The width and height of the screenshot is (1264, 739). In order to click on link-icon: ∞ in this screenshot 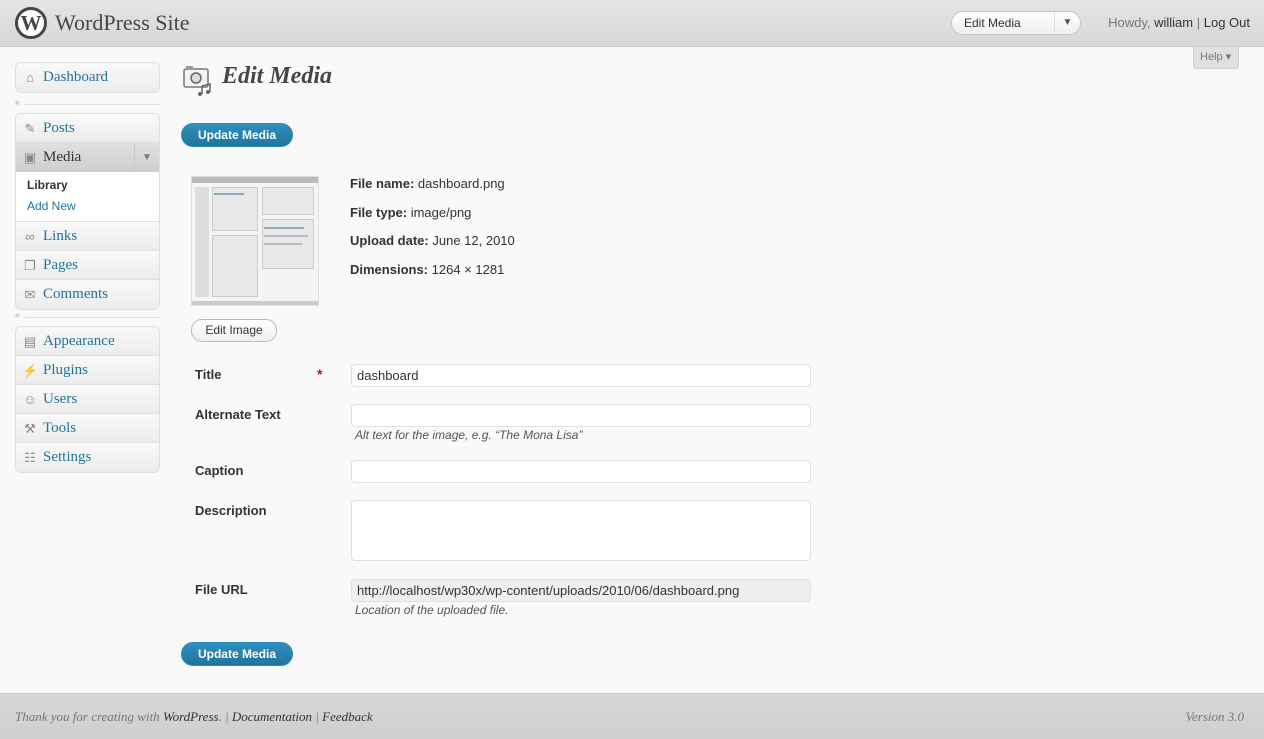, I will do `click(30, 236)`.